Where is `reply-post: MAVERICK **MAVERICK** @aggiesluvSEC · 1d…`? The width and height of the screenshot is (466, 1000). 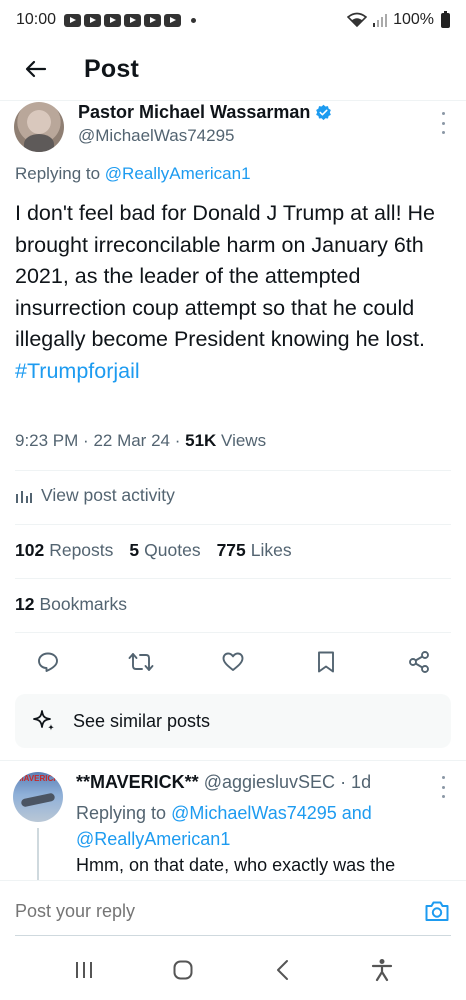 reply-post: MAVERICK **MAVERICK** @aggiesluvSEC · 1d… is located at coordinates (233, 821).